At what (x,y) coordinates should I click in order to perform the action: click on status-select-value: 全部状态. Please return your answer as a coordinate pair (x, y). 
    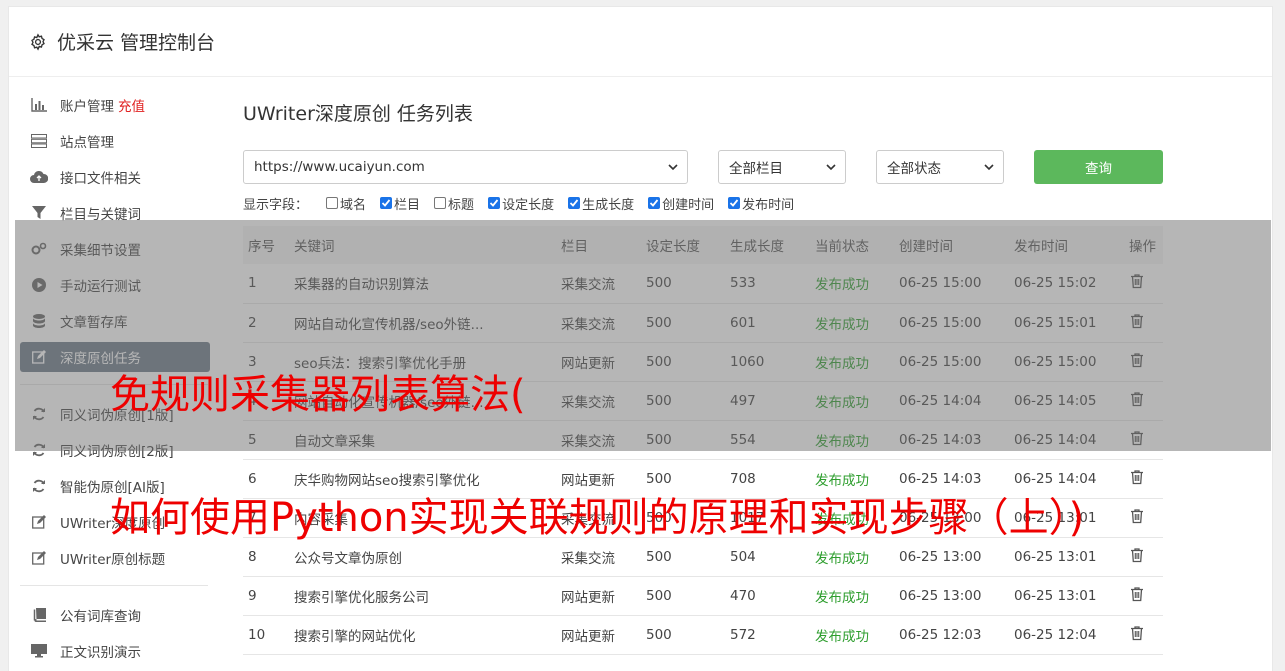
    Looking at the image, I should click on (914, 169).